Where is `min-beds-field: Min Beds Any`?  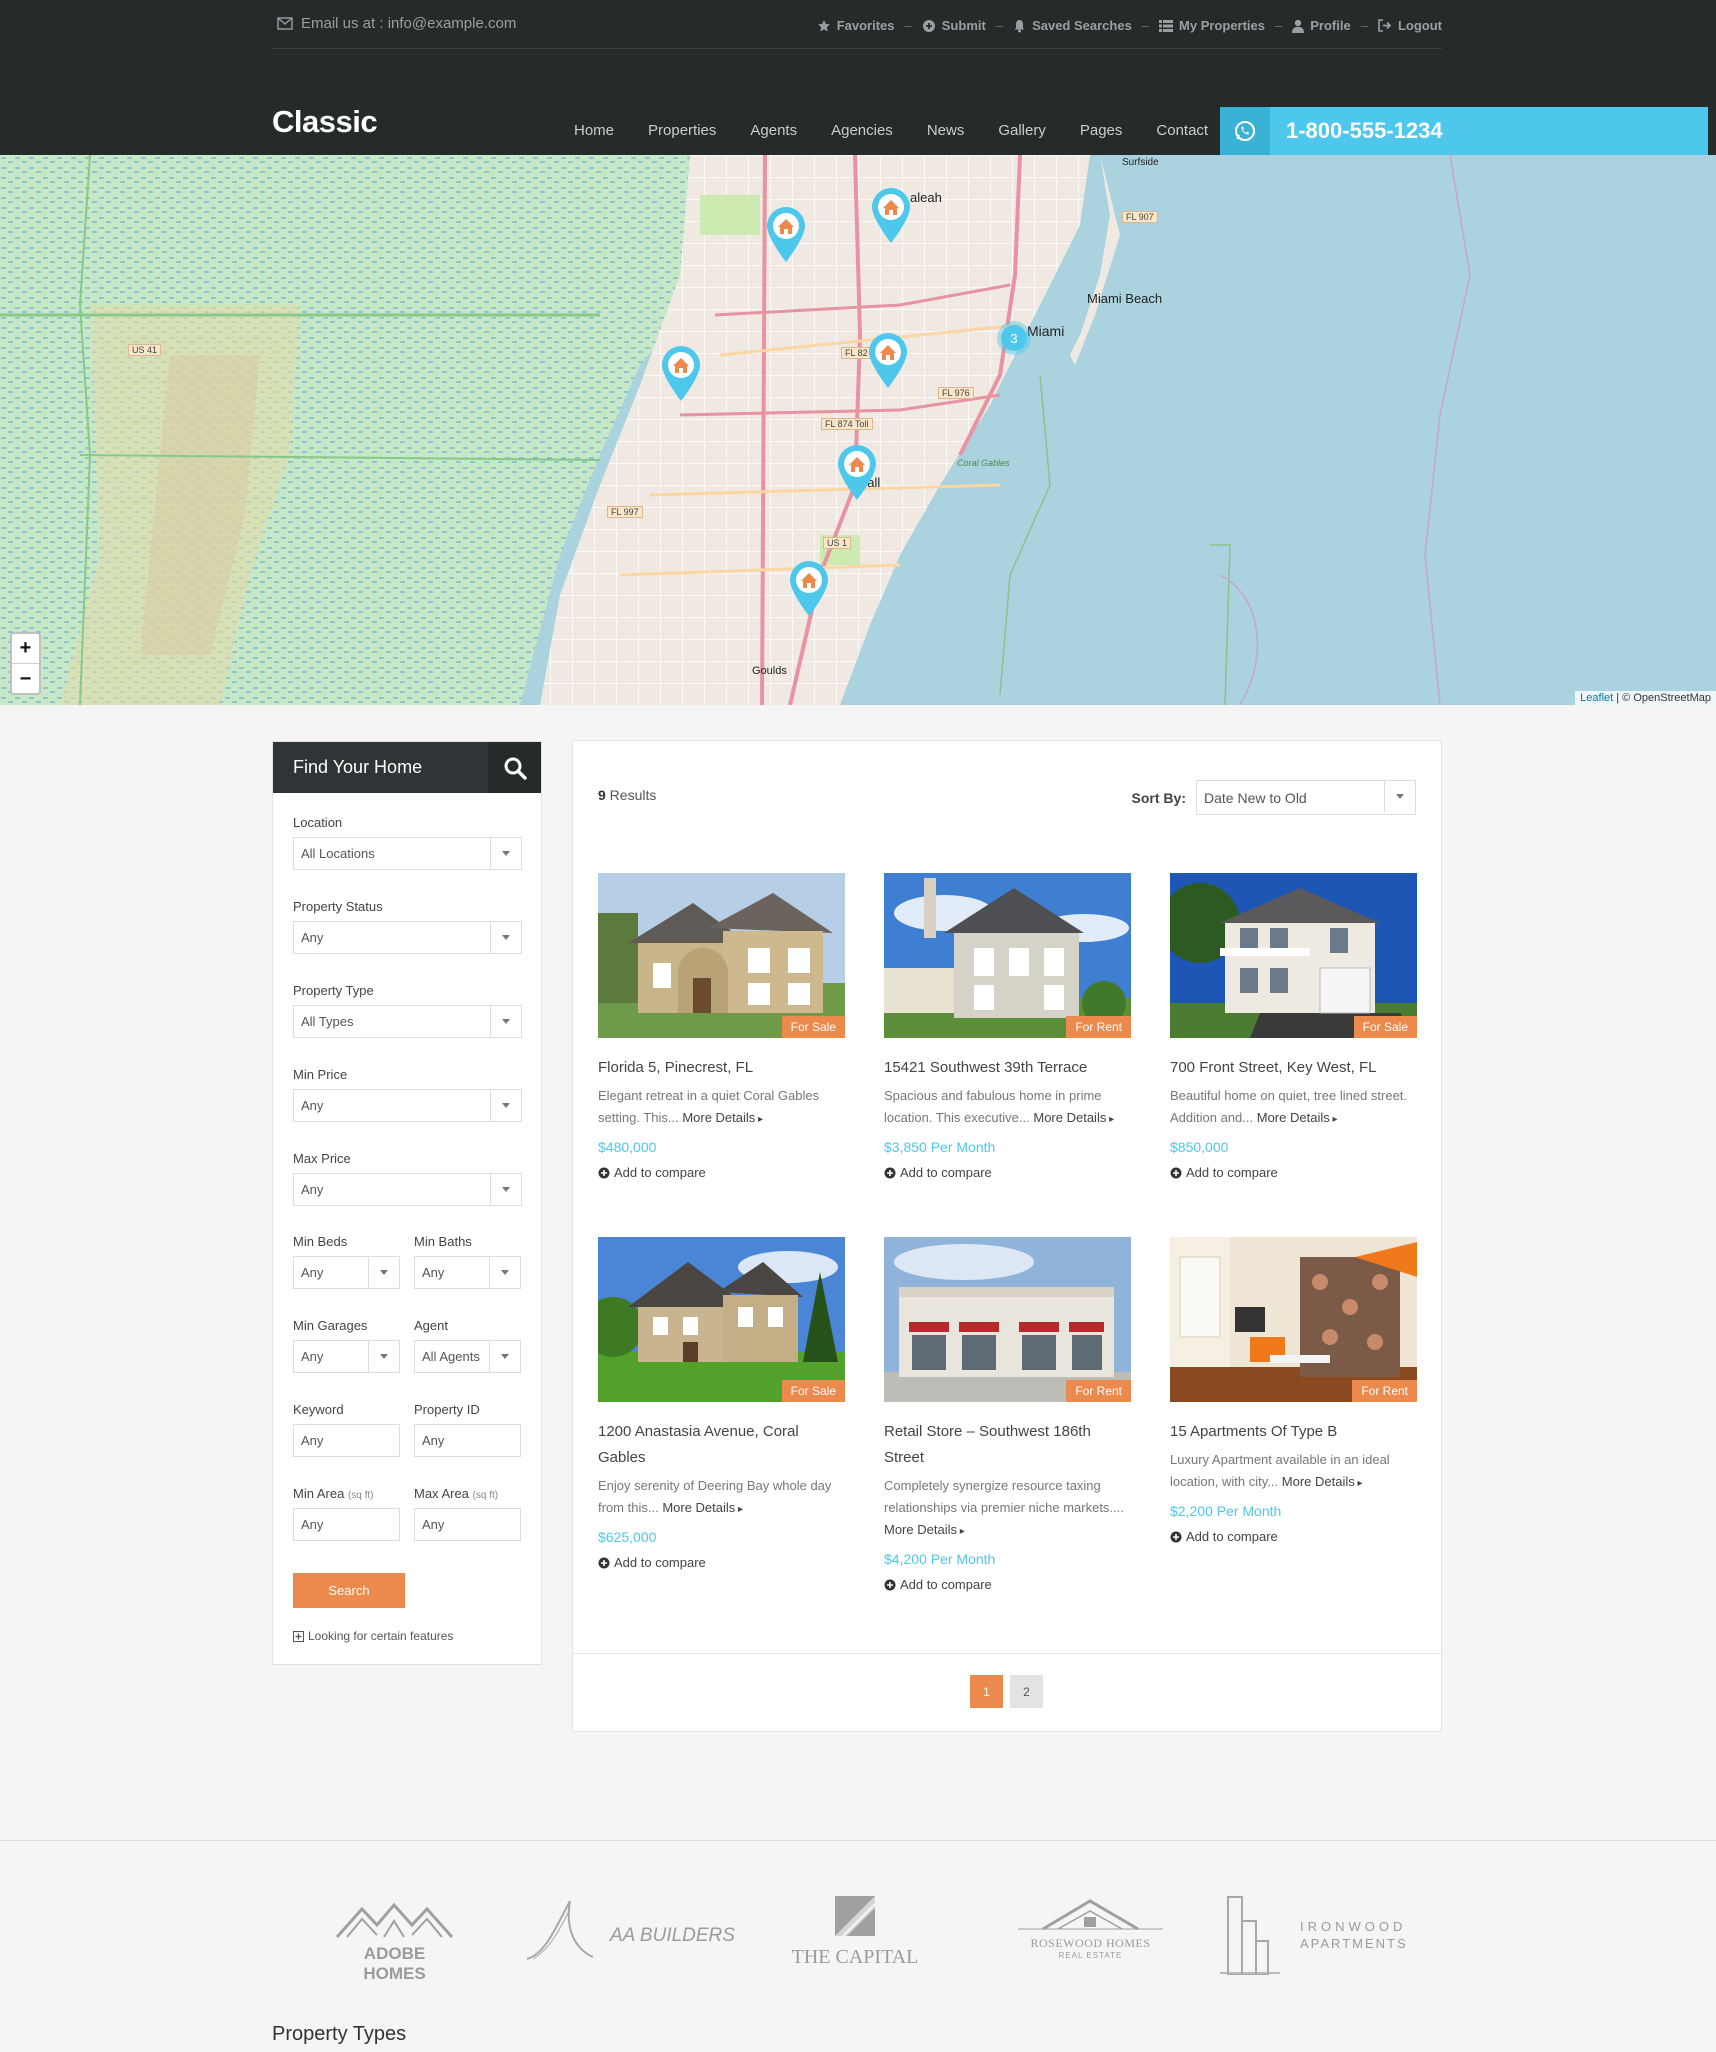
min-beds-field: Min Beds Any is located at coordinates (346, 1261).